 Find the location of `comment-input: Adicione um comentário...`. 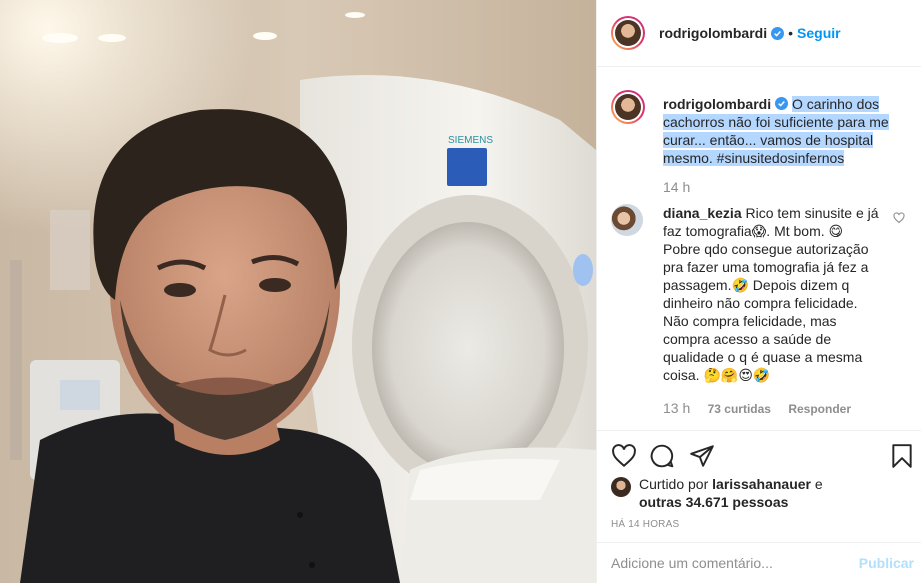

comment-input: Adicione um comentário... is located at coordinates (692, 563).